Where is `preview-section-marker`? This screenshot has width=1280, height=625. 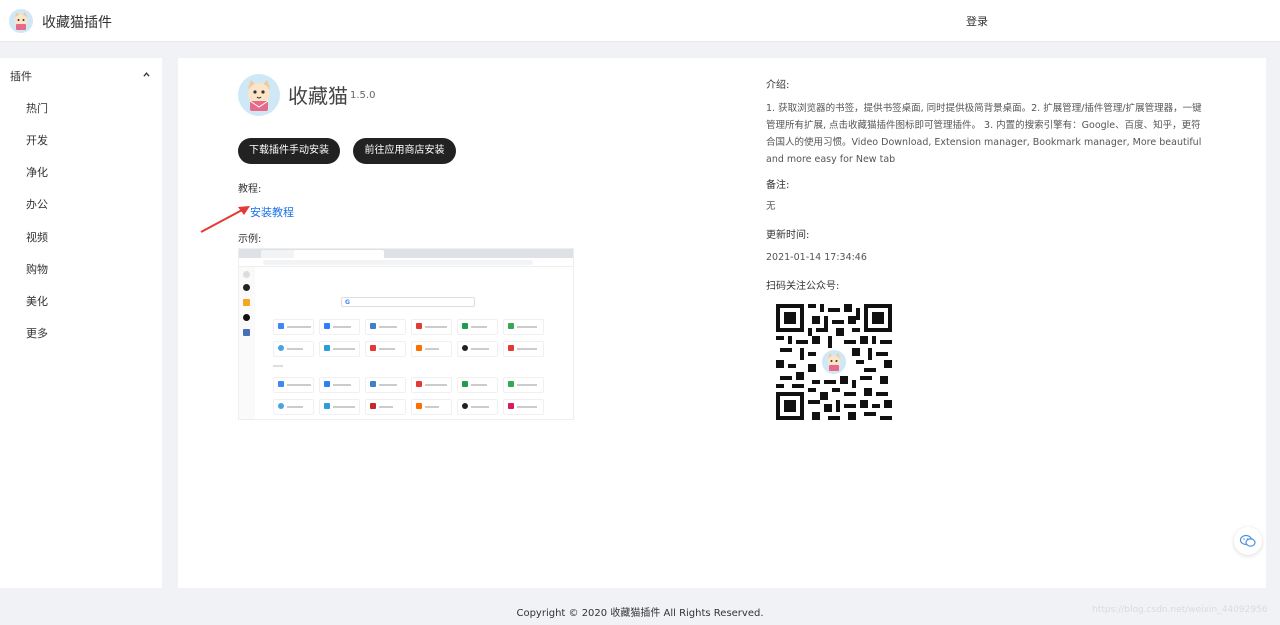
preview-section-marker is located at coordinates (278, 366).